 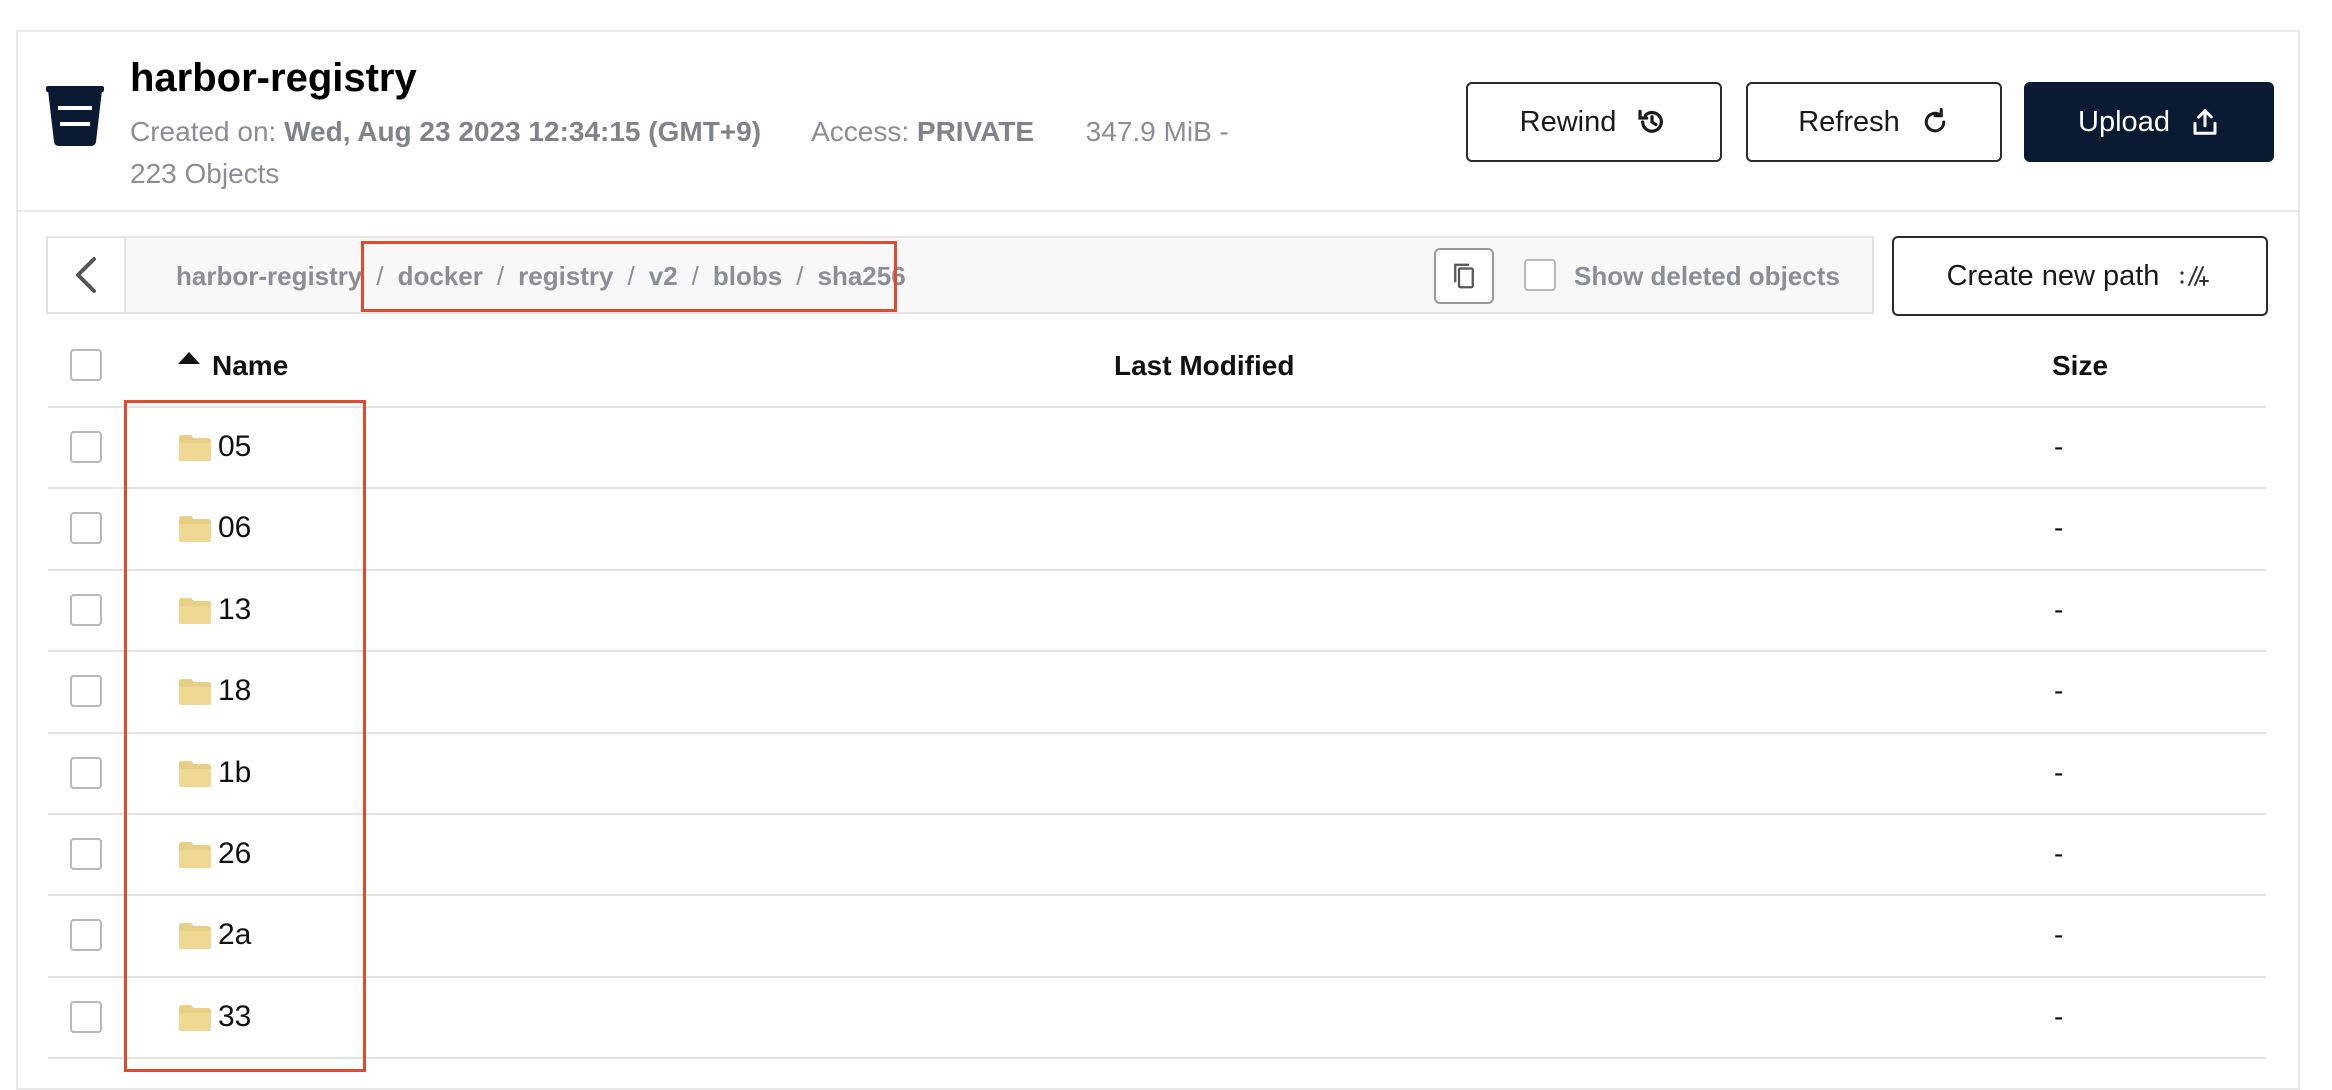 I want to click on created-value: Wed, Aug 23 2023 12:34:15 (GMT+9), so click(x=523, y=131).